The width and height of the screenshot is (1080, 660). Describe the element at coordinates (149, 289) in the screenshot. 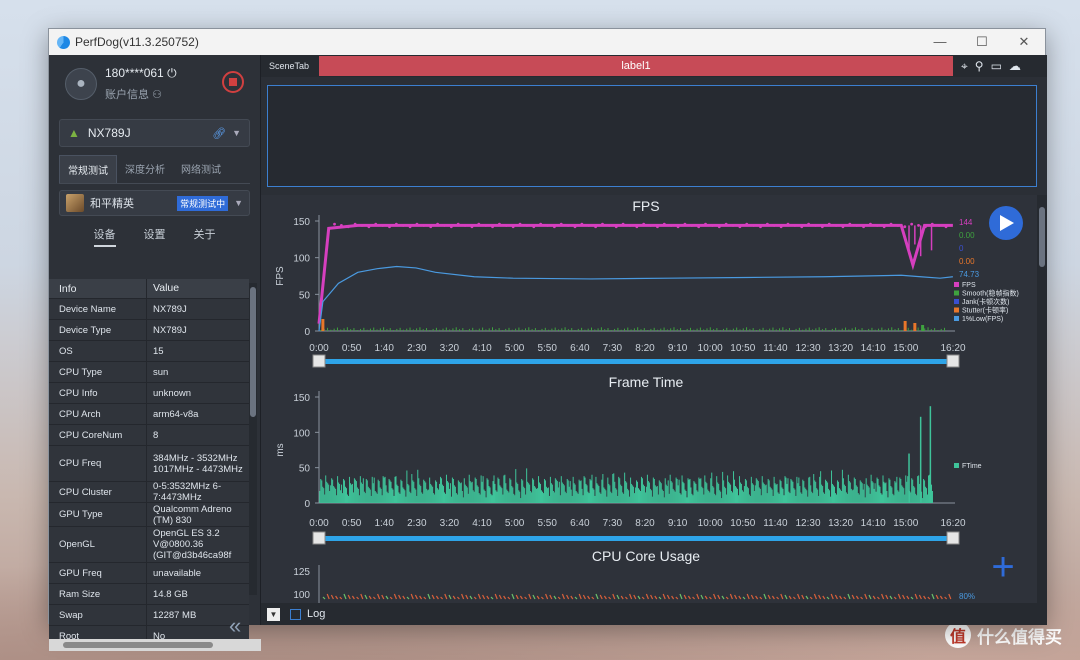

I see `table-header-row: Info Value` at that location.